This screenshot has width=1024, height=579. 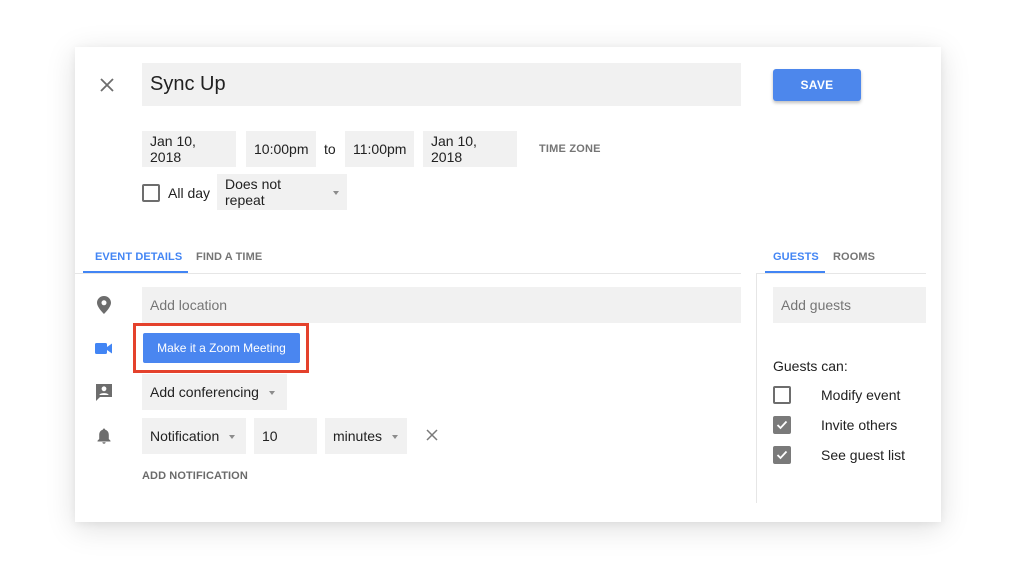 What do you see at coordinates (408, 273) in the screenshot?
I see `tabs-divider-left` at bounding box center [408, 273].